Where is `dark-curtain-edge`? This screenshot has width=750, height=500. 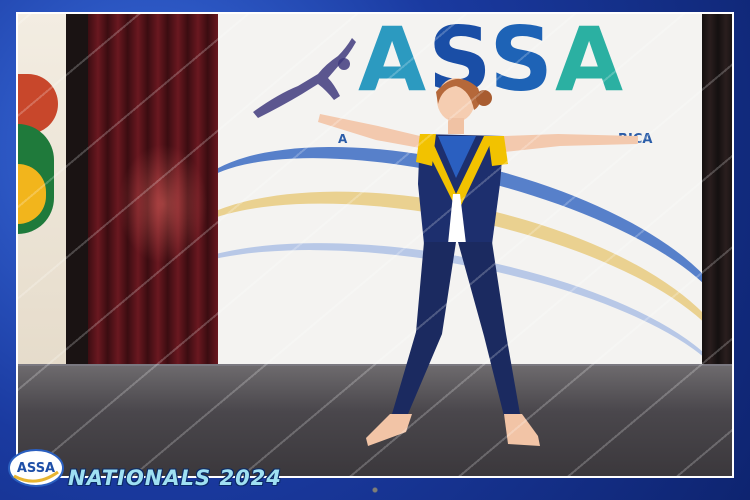
dark-curtain-edge is located at coordinates (77, 204).